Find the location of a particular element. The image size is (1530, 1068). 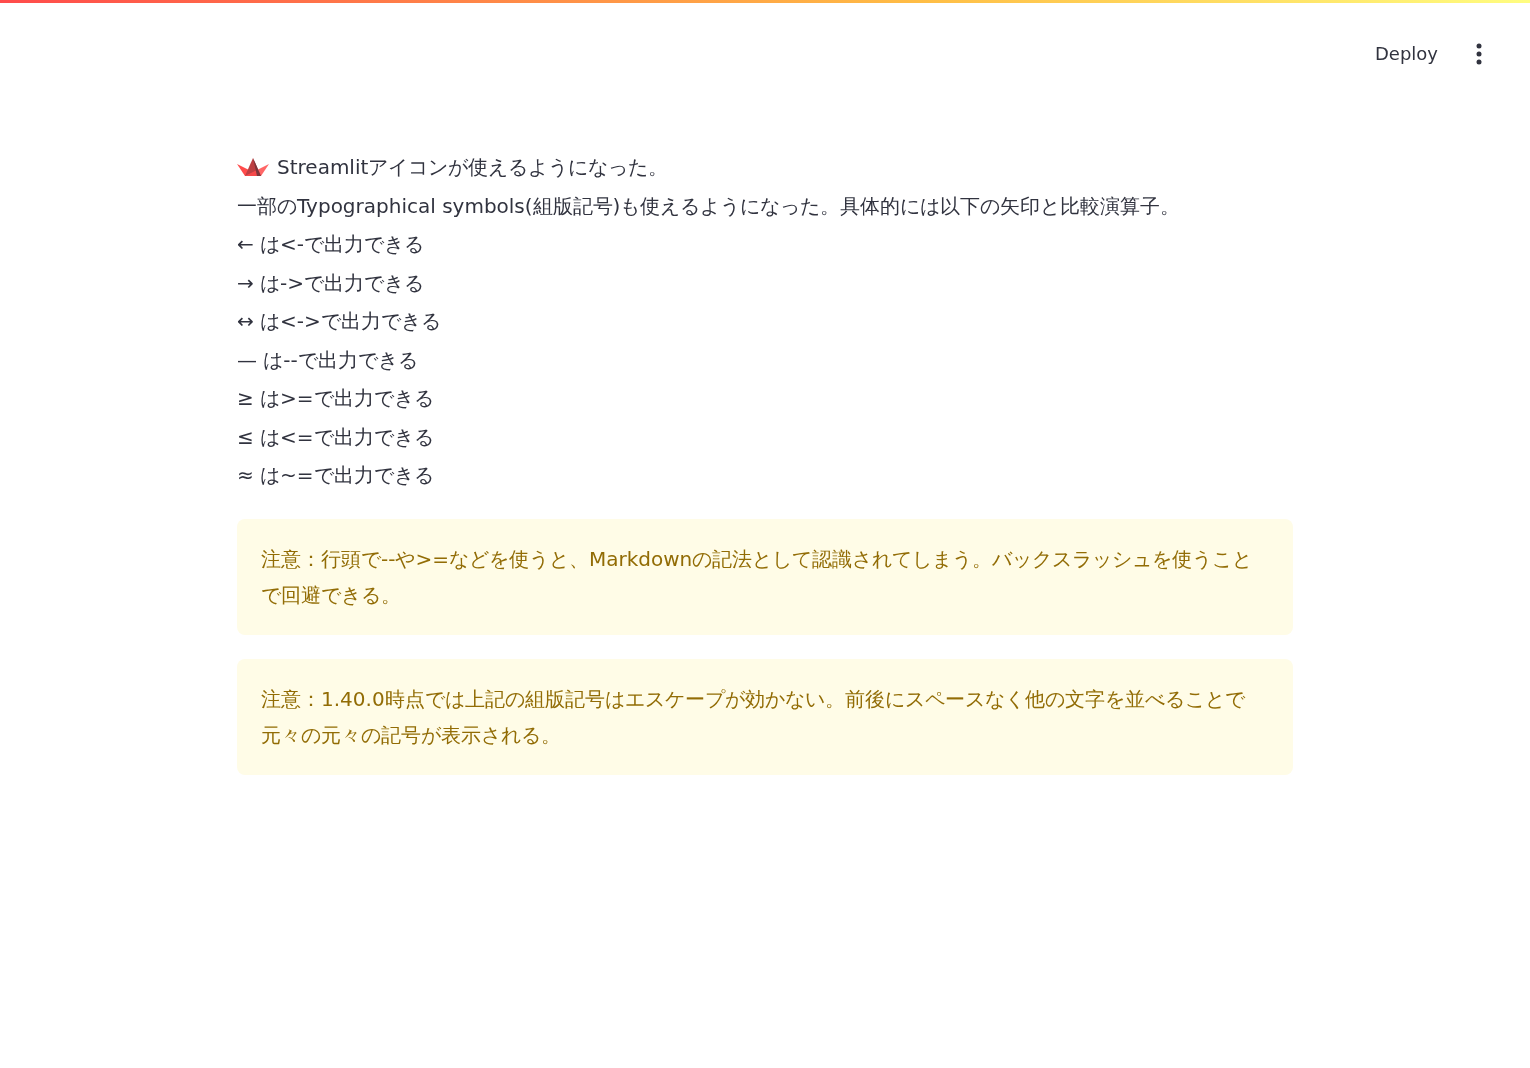

text-line: ≈ は~=で出力できる is located at coordinates (336, 475).